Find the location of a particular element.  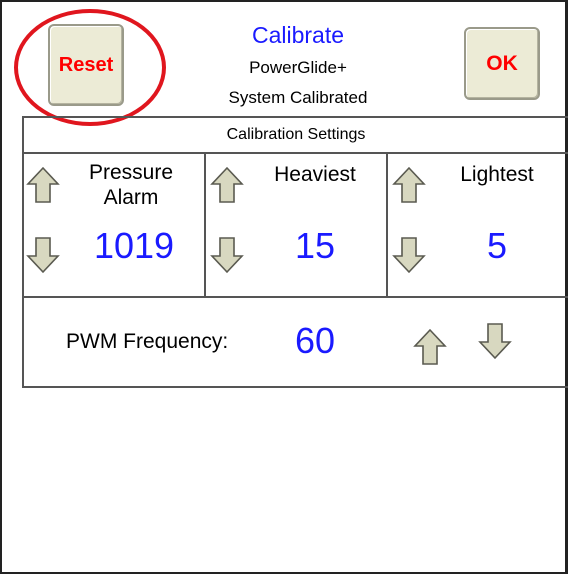

lightest-down-button is located at coordinates (409, 255).